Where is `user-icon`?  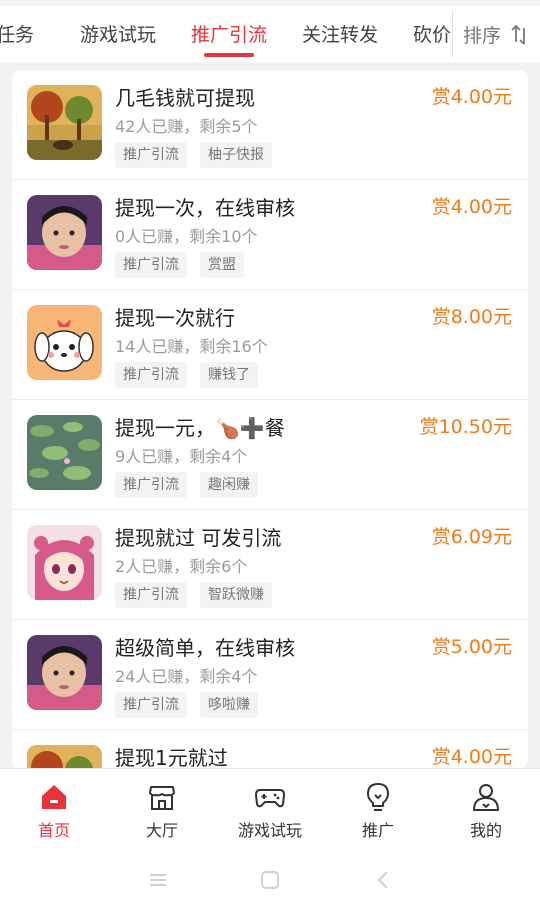 user-icon is located at coordinates (486, 797).